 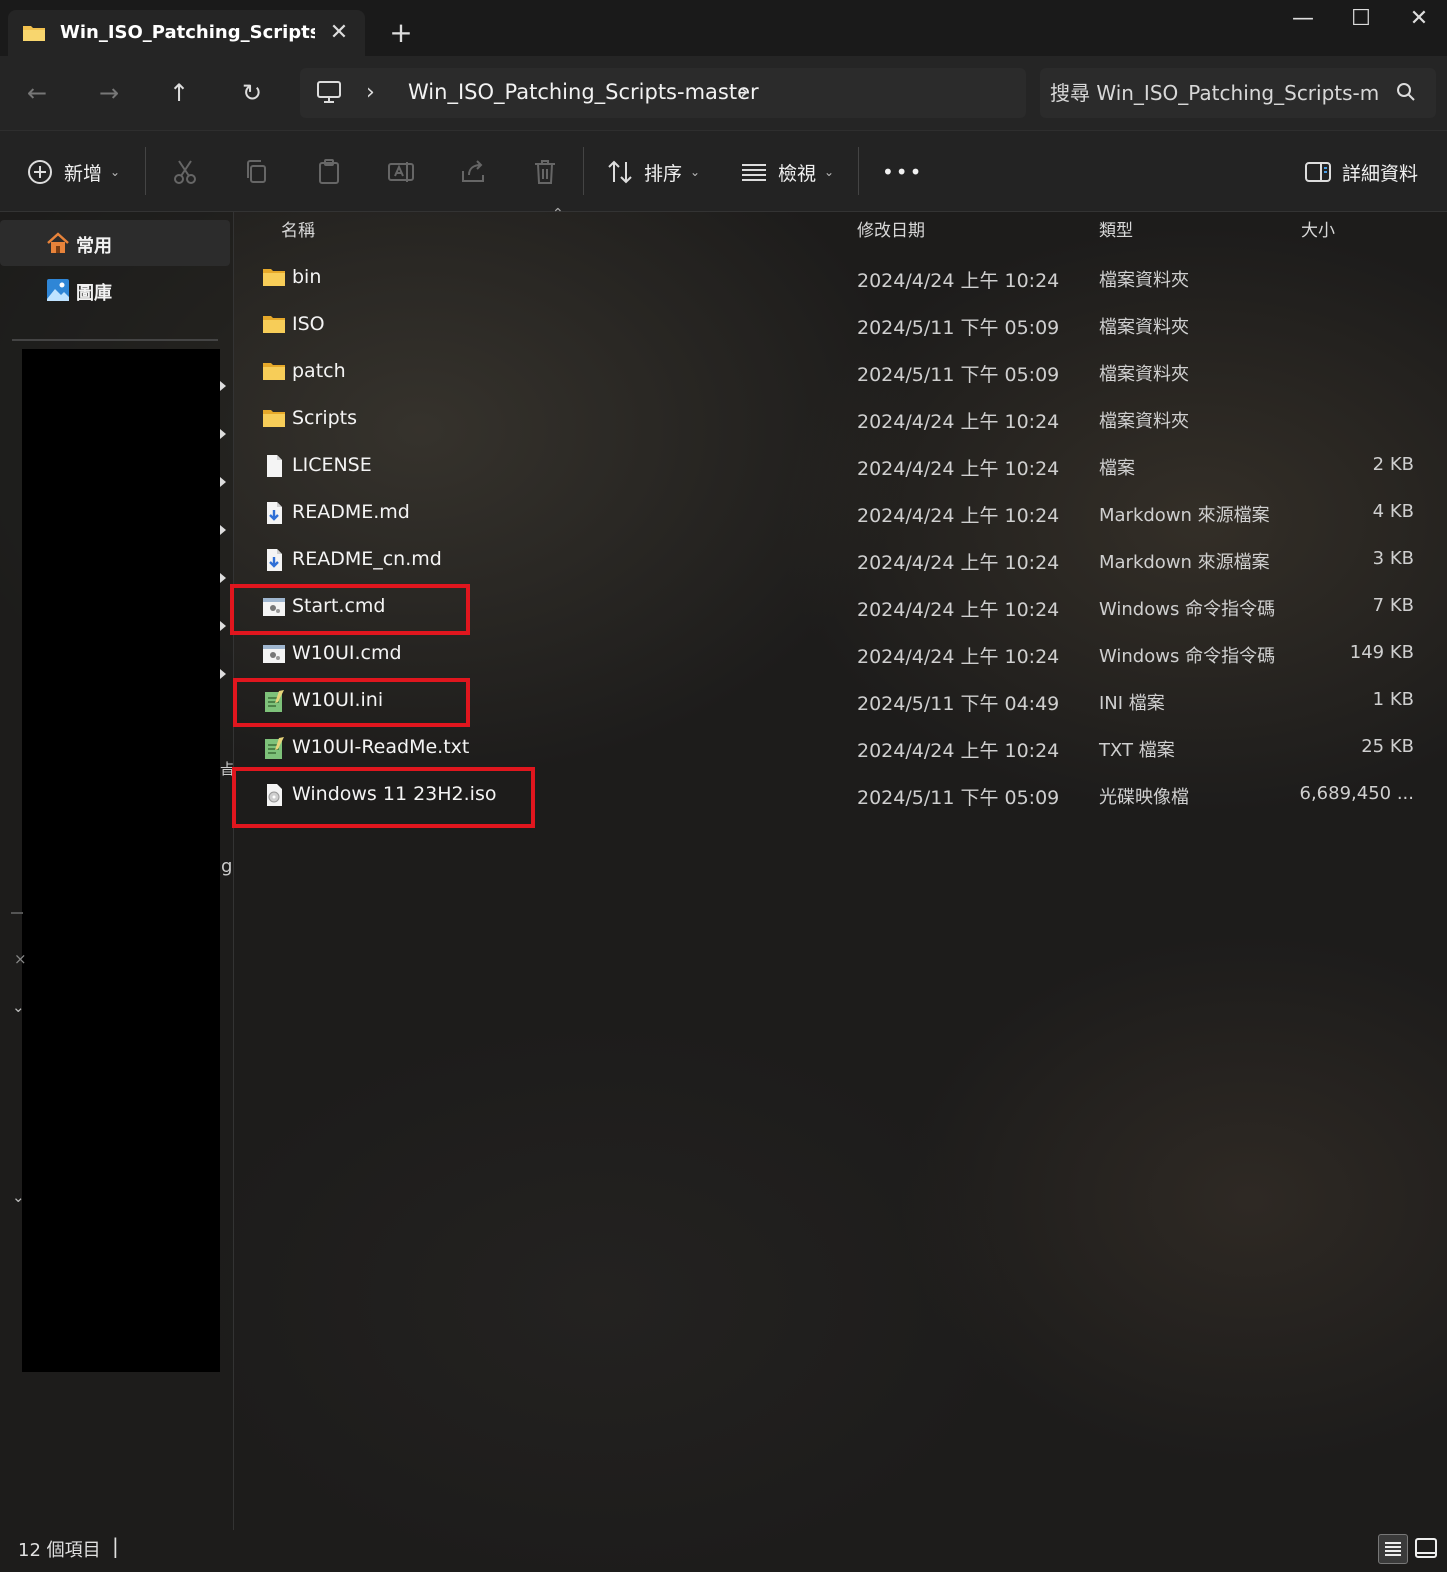 I want to click on share-icon, so click(x=473, y=172).